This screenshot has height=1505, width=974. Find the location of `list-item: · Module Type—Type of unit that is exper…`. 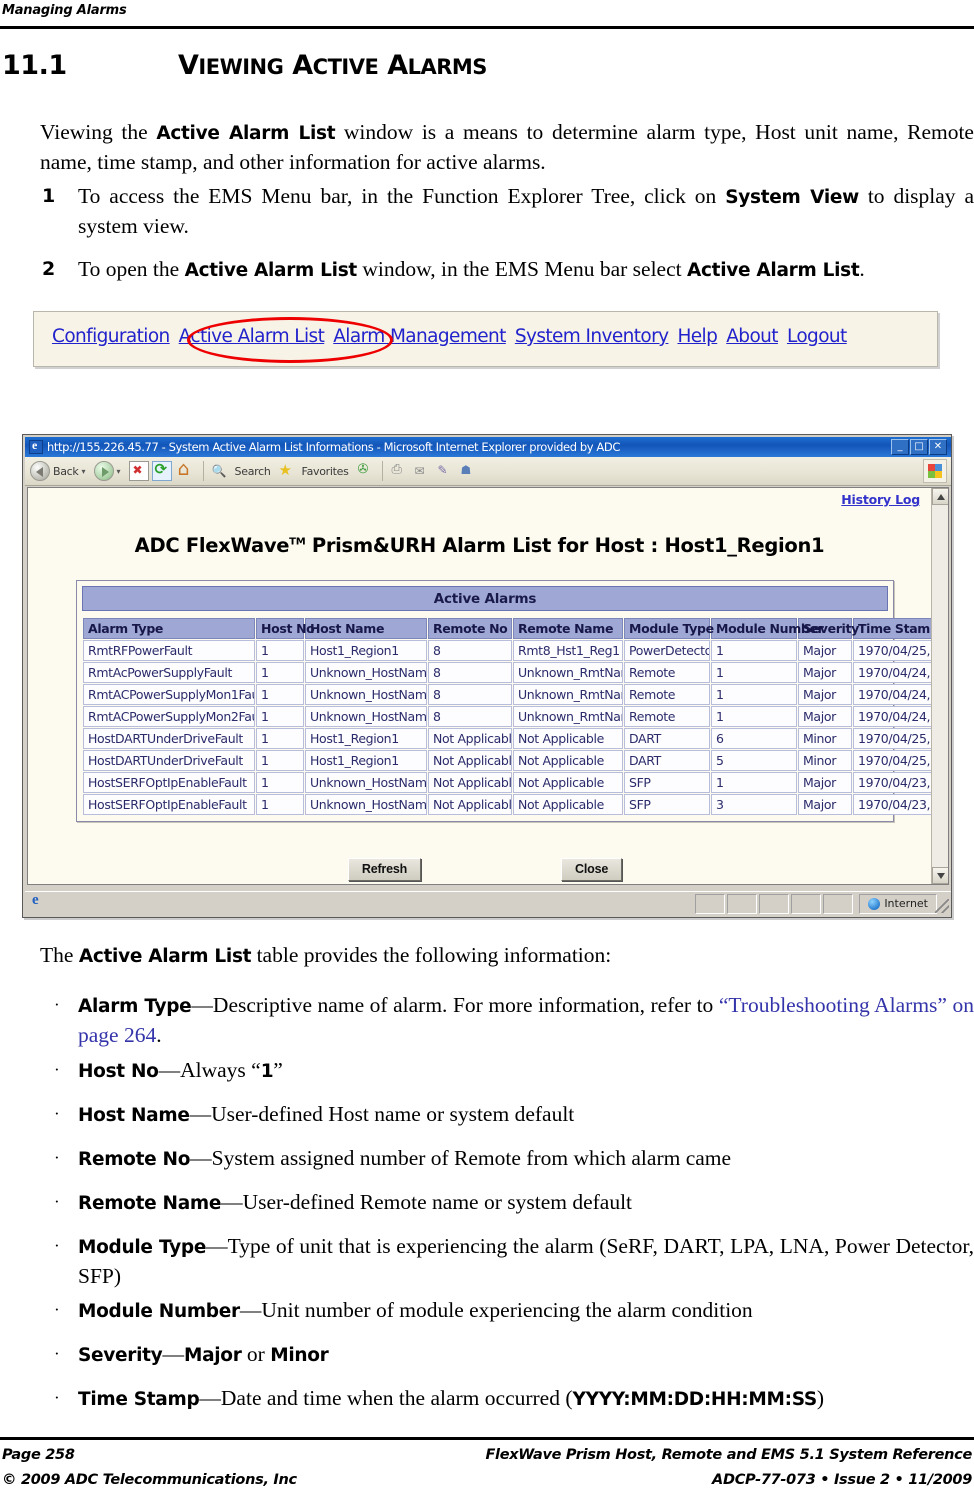

list-item: · Module Type—Type of unit that is exper… is located at coordinates (514, 1261).